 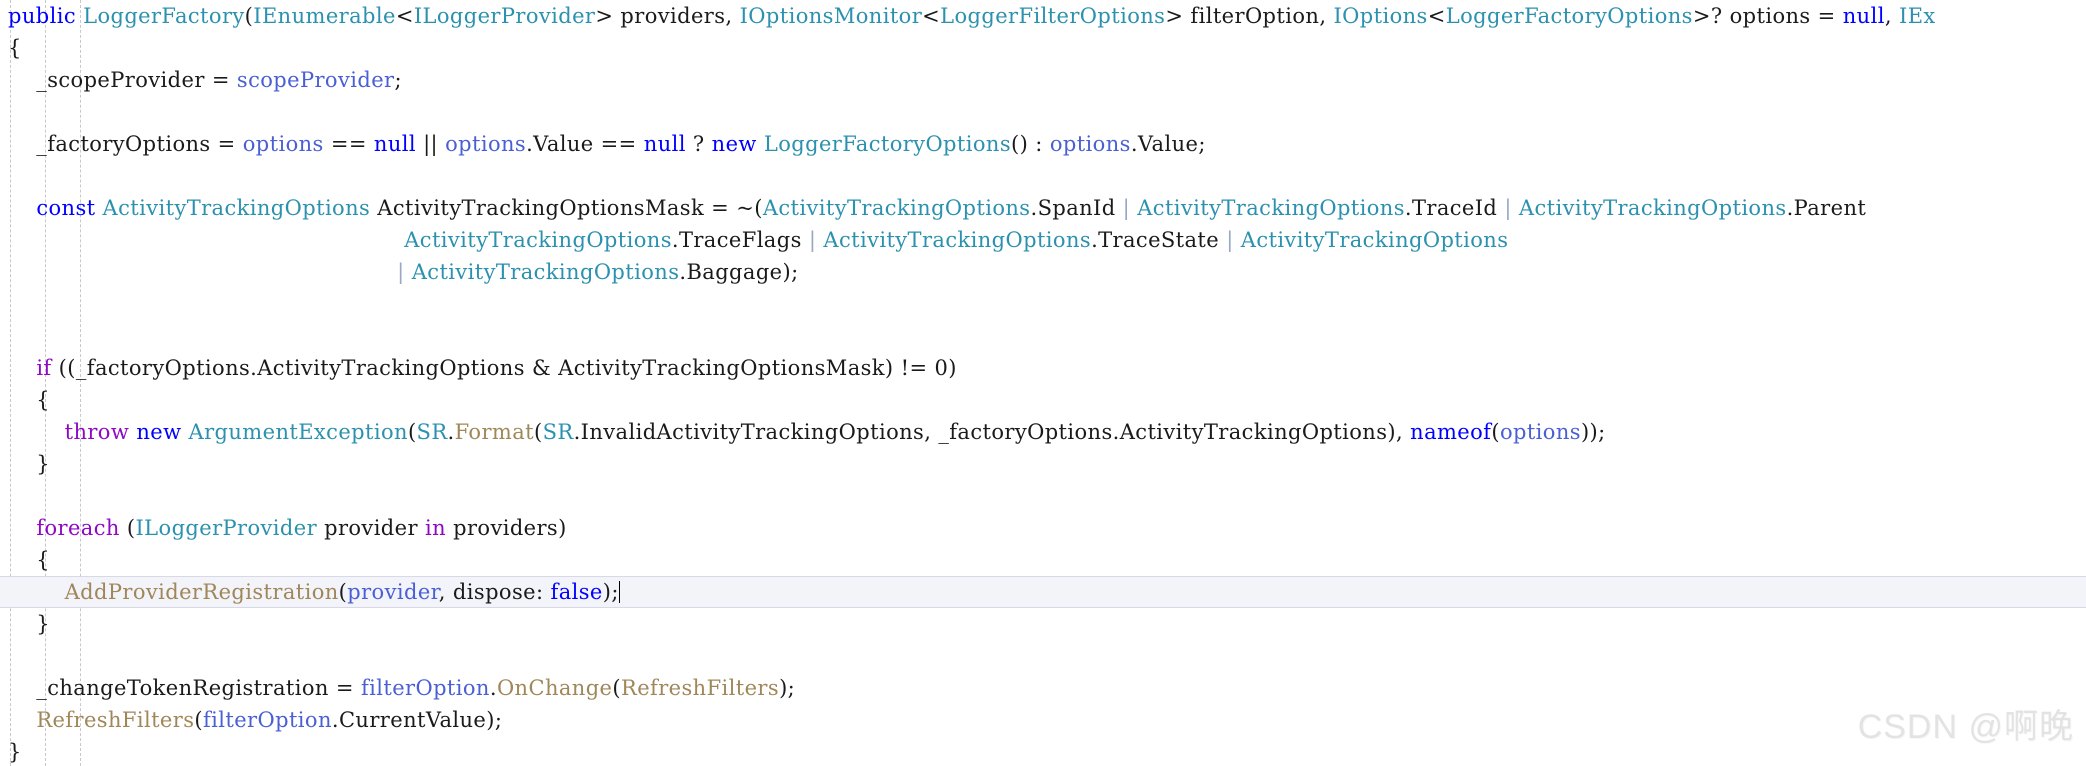 I want to click on code-token-plain: .Baggage);, so click(x=739, y=272).